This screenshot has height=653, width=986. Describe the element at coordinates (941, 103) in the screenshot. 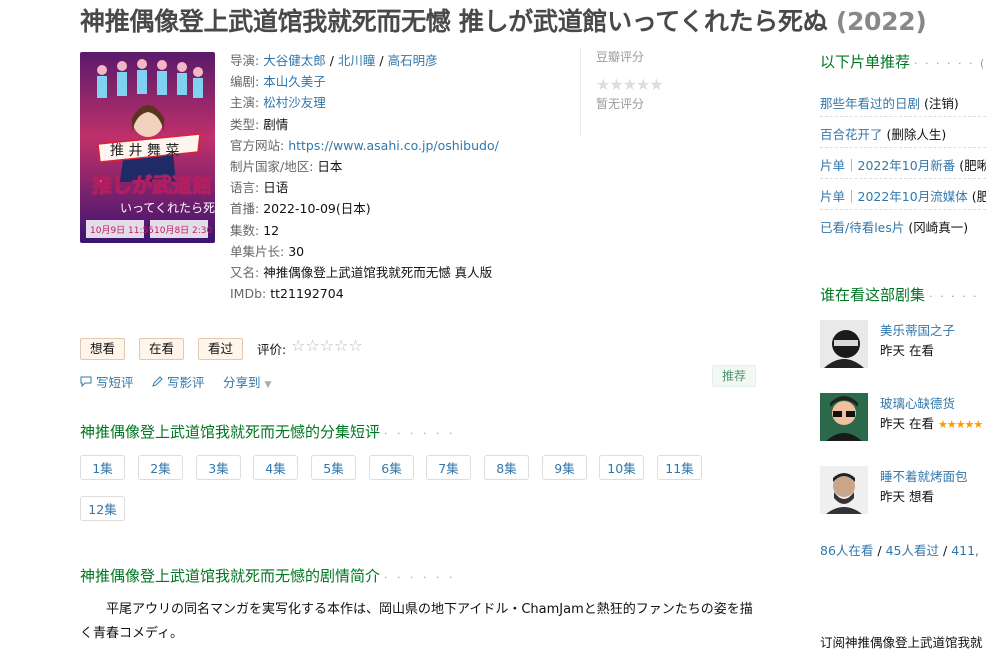

I see `list-owner: (注销)` at that location.